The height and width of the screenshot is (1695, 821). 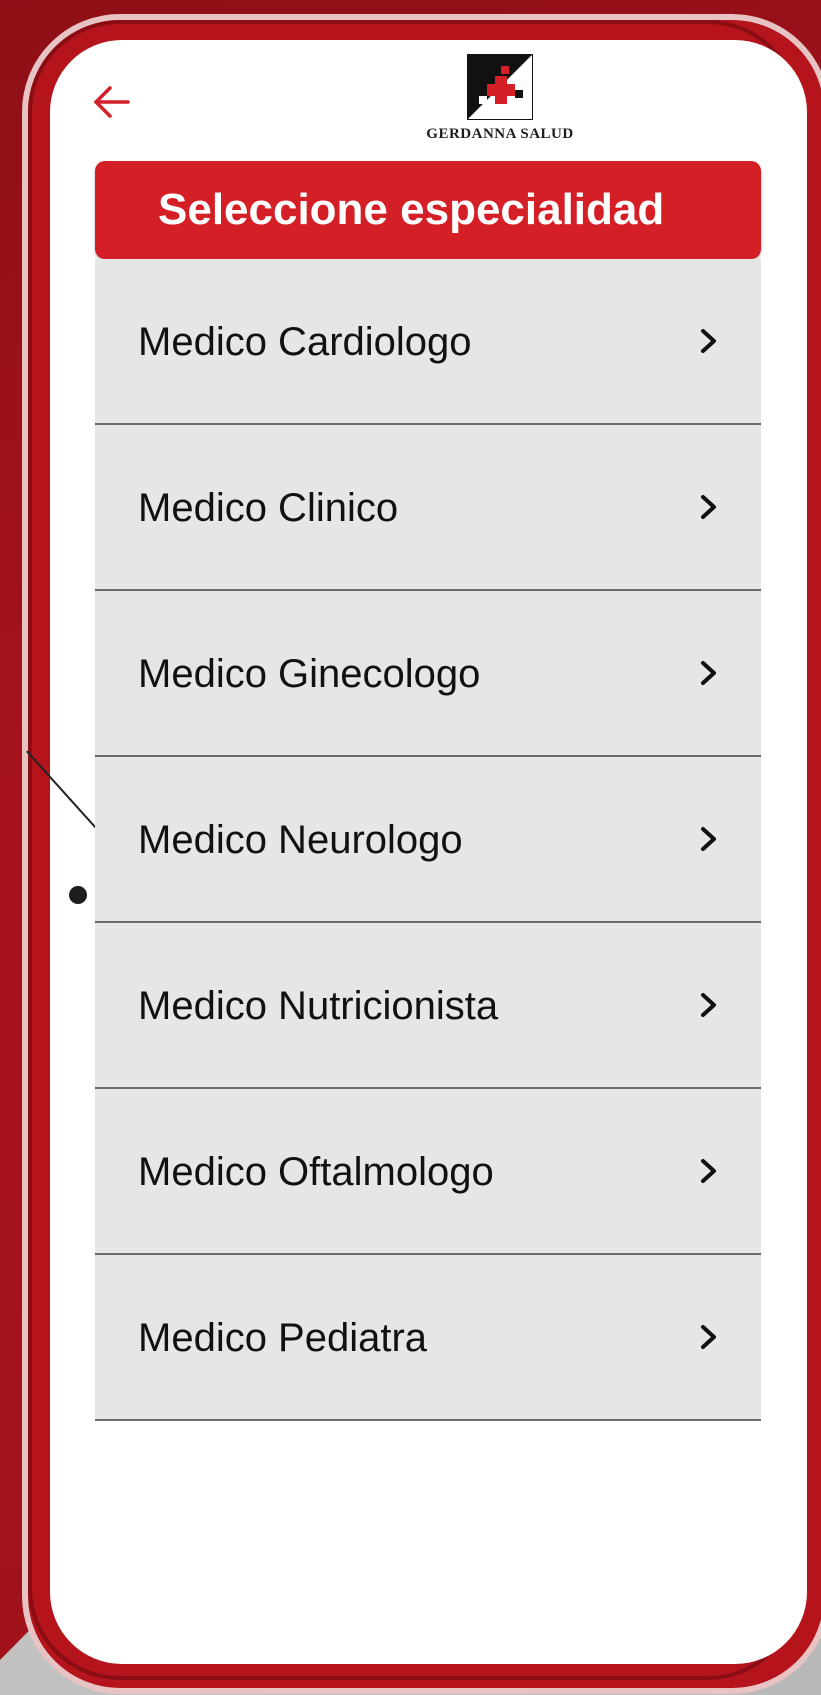 I want to click on medical-cross-logo-icon, so click(x=500, y=87).